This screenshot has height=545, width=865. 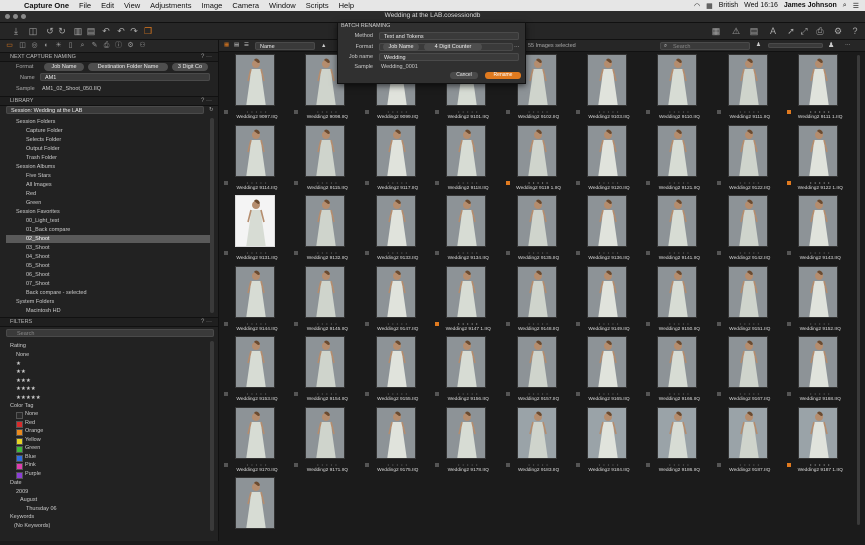 I want to click on tab-local-adjust-icon: ⌕, so click(x=82, y=46).